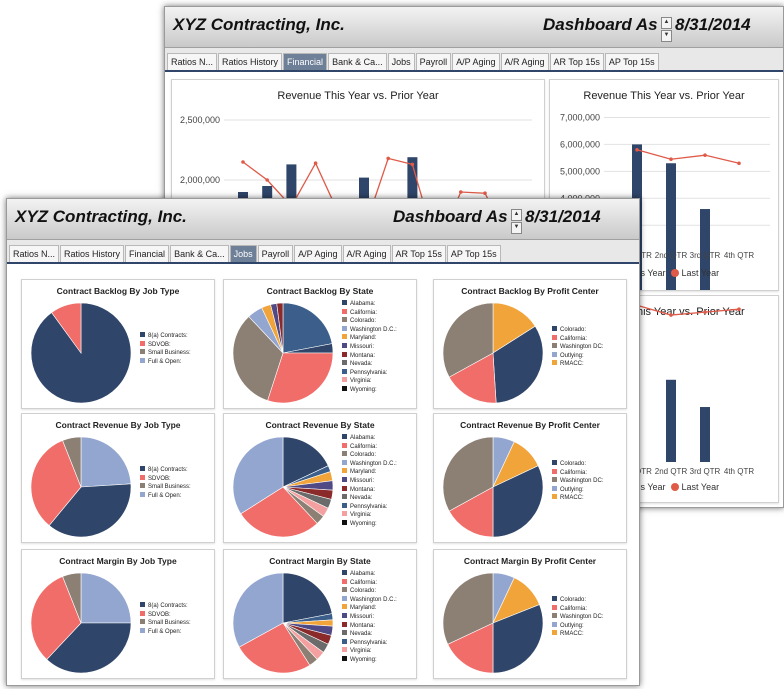 This screenshot has width=784, height=689. What do you see at coordinates (530, 561) in the screenshot?
I see `chart-title: Contract Margin By Profit Center` at bounding box center [530, 561].